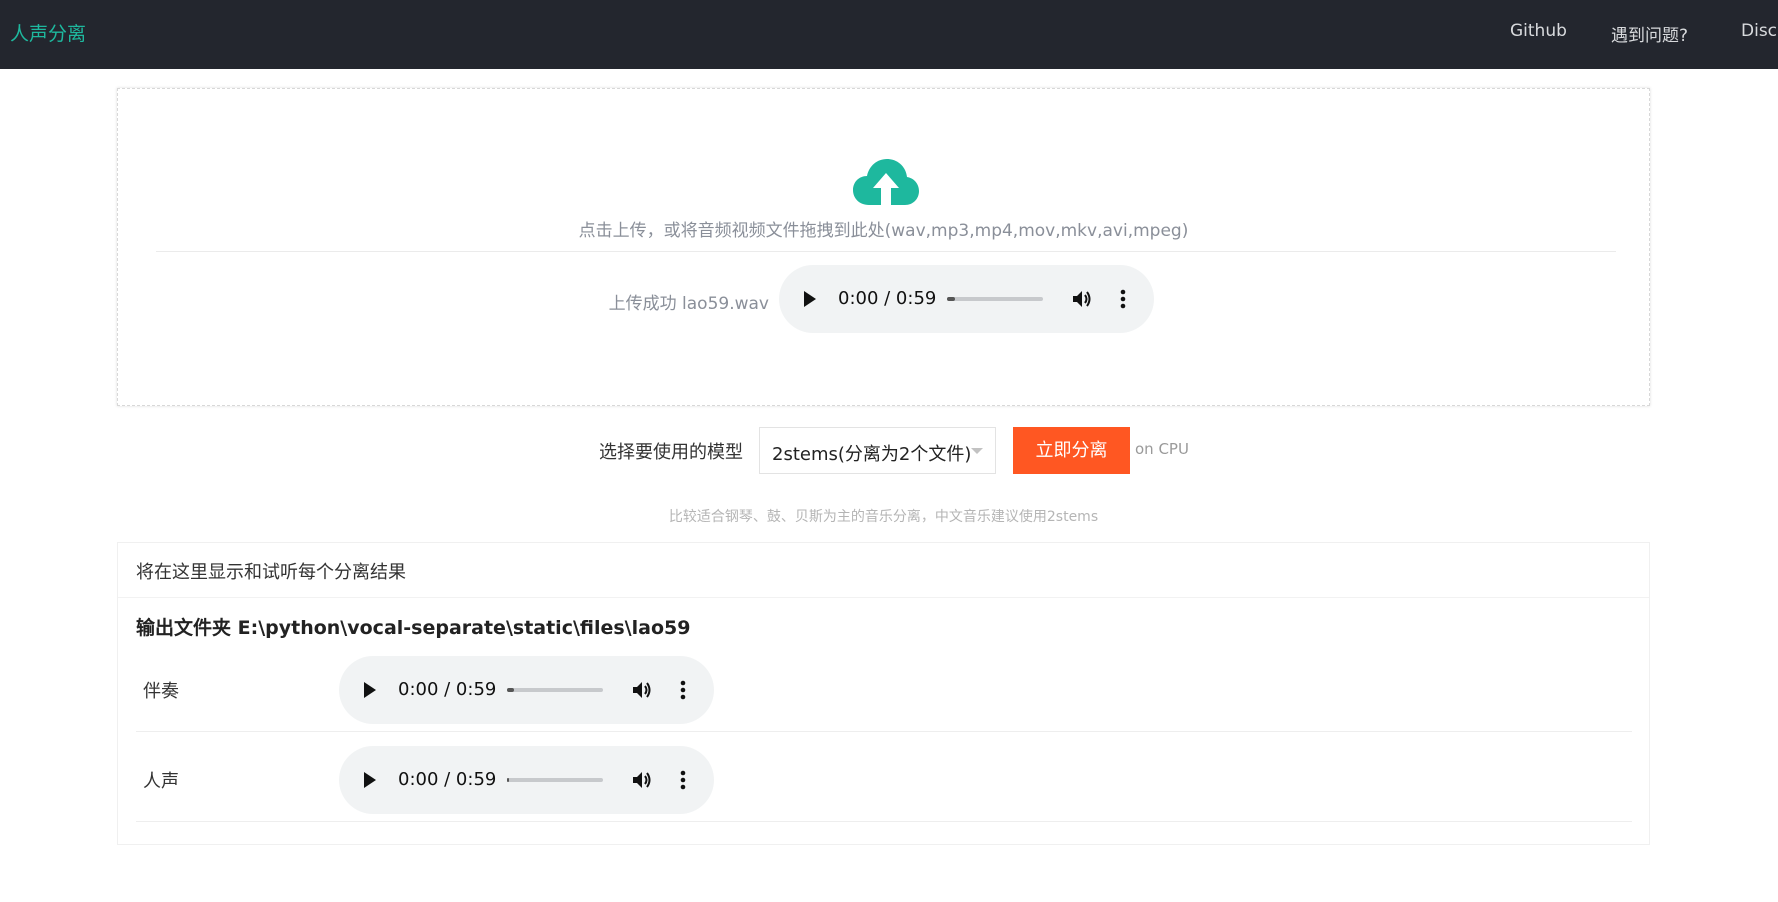 The width and height of the screenshot is (1778, 902). What do you see at coordinates (271, 572) in the screenshot?
I see `results-header: 将在这里显示和试听每个分离结果` at bounding box center [271, 572].